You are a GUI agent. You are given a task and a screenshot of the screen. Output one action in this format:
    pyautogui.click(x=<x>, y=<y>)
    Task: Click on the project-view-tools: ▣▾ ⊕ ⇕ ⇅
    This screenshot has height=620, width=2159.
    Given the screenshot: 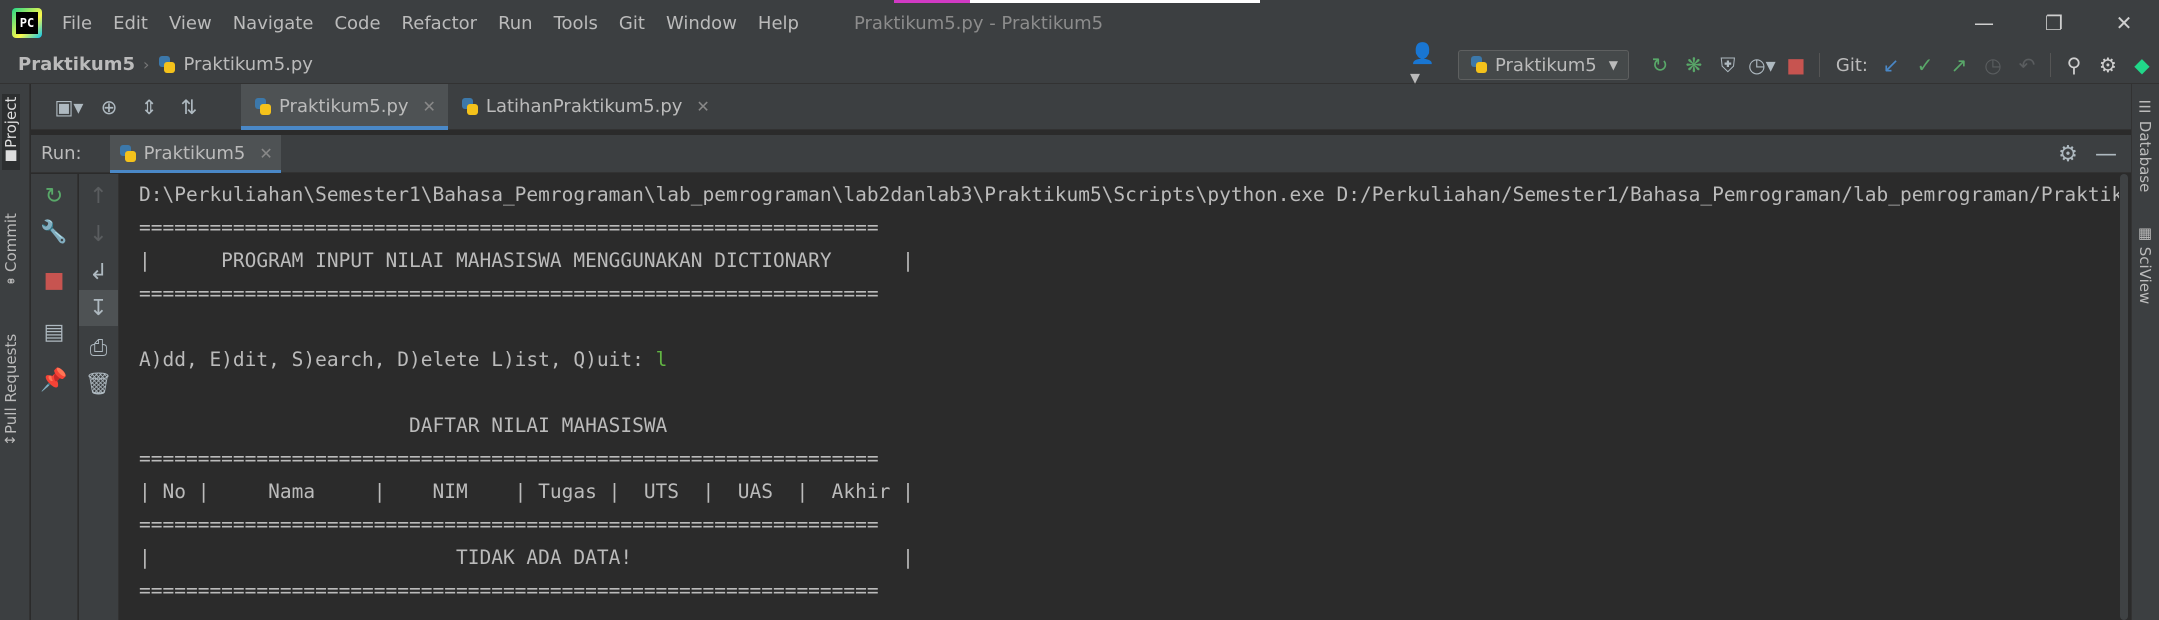 What is the action you would take?
    pyautogui.click(x=136, y=107)
    